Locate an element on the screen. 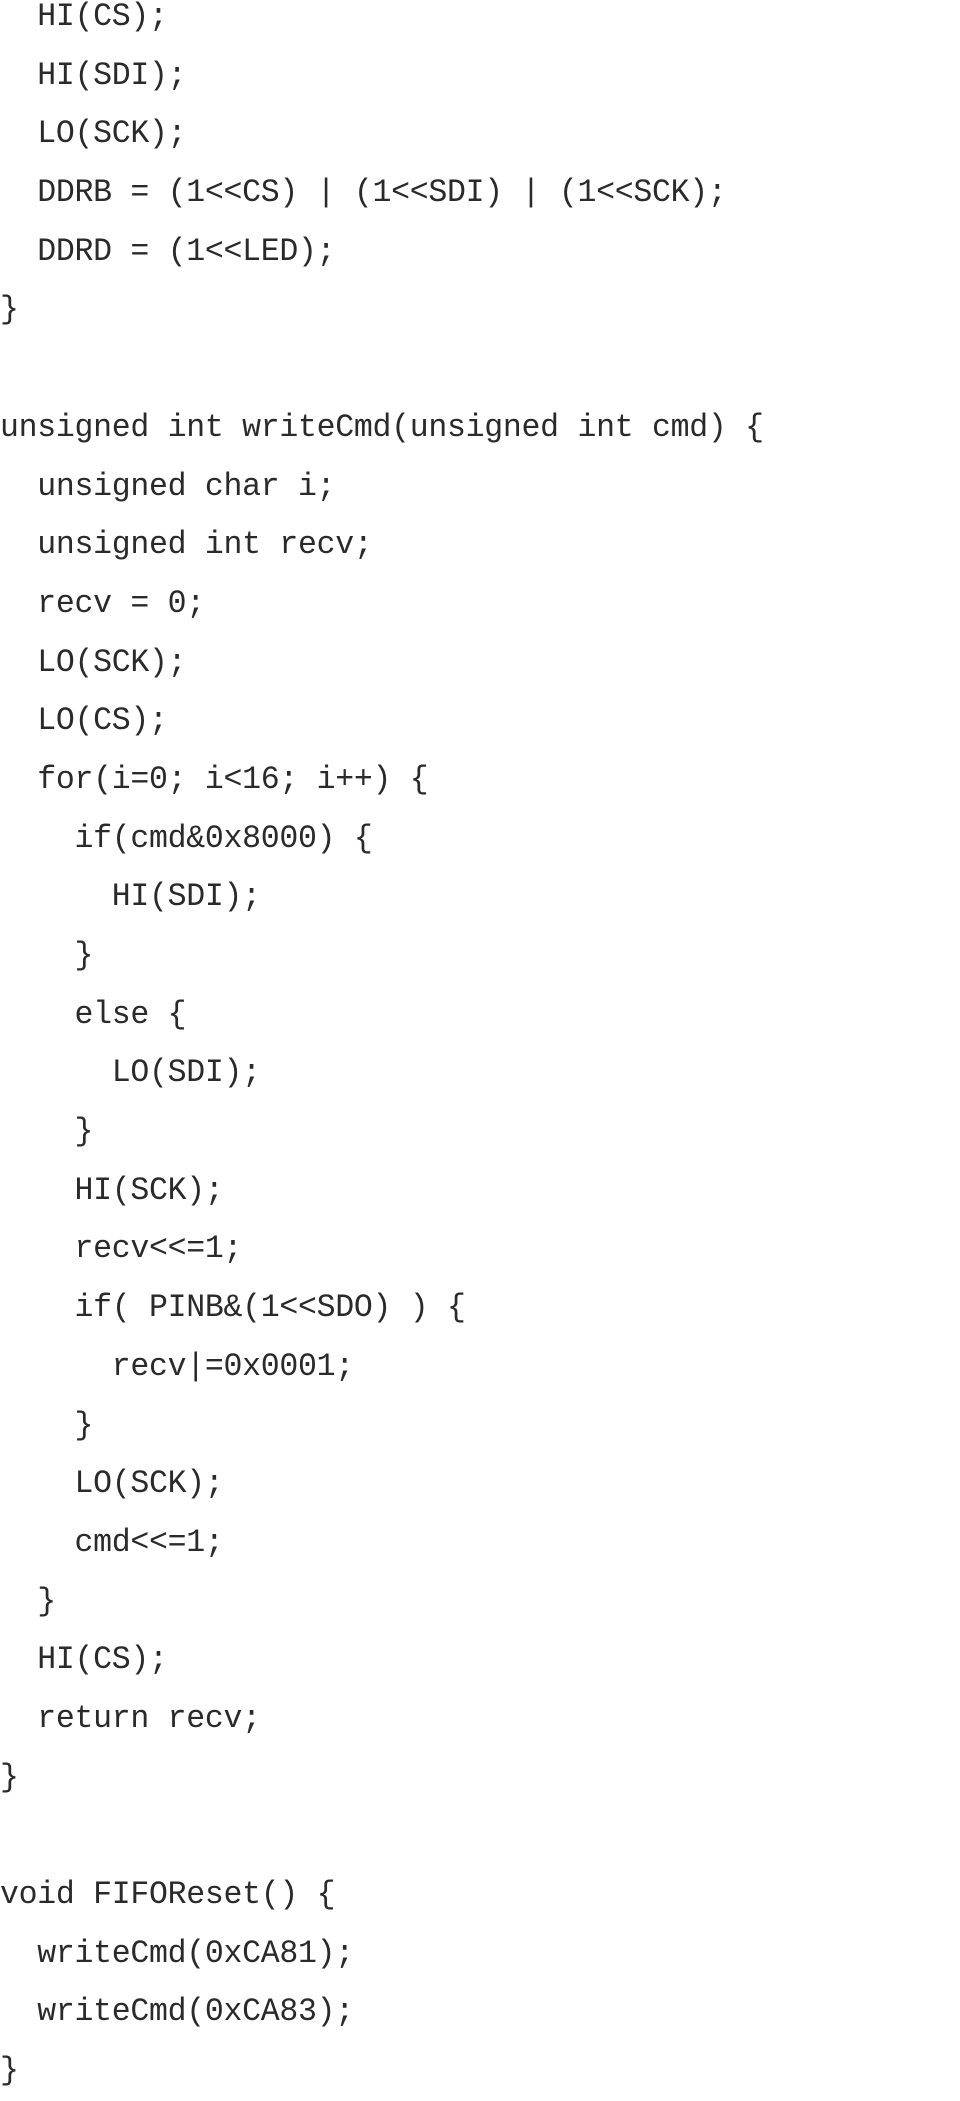 The image size is (960, 2101). code-line: return recv; is located at coordinates (130, 1718).